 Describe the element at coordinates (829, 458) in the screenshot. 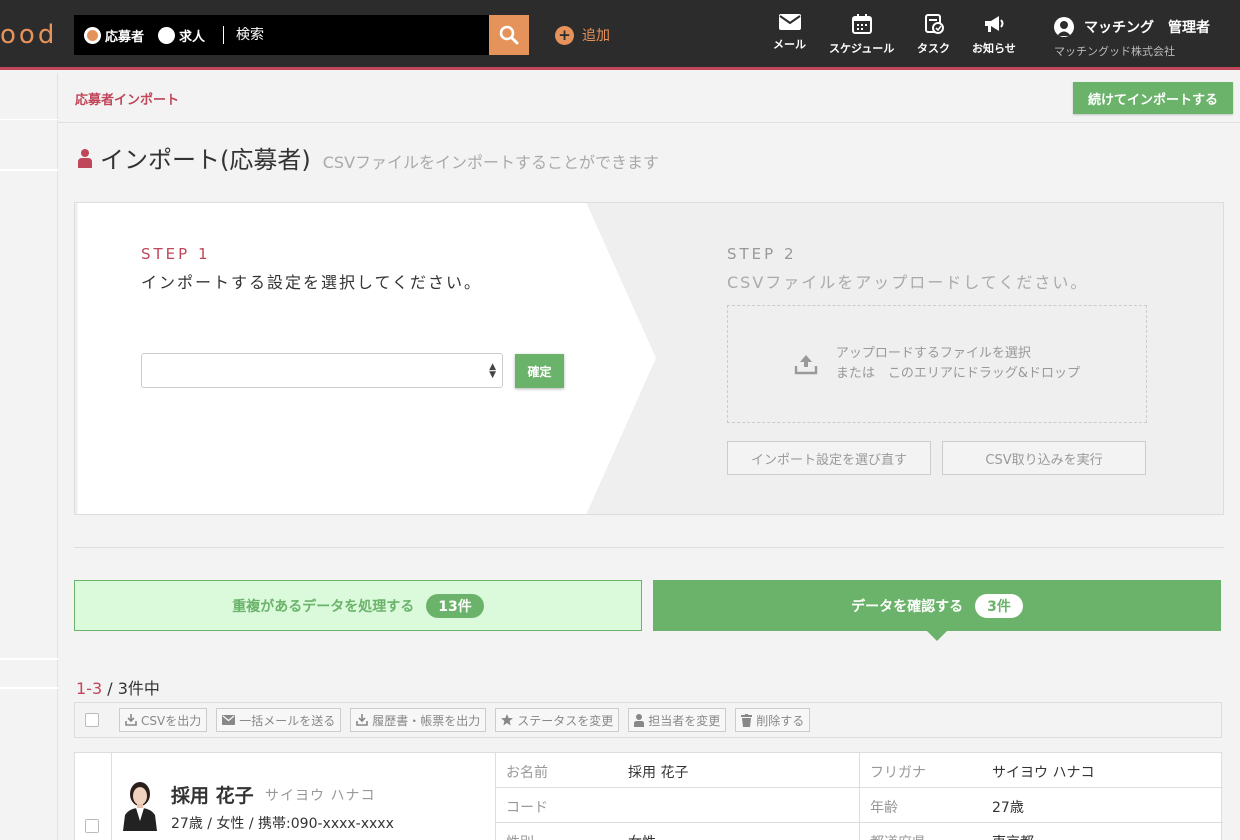

I see `reselect-setting-button: インポート設定を選び直す` at that location.